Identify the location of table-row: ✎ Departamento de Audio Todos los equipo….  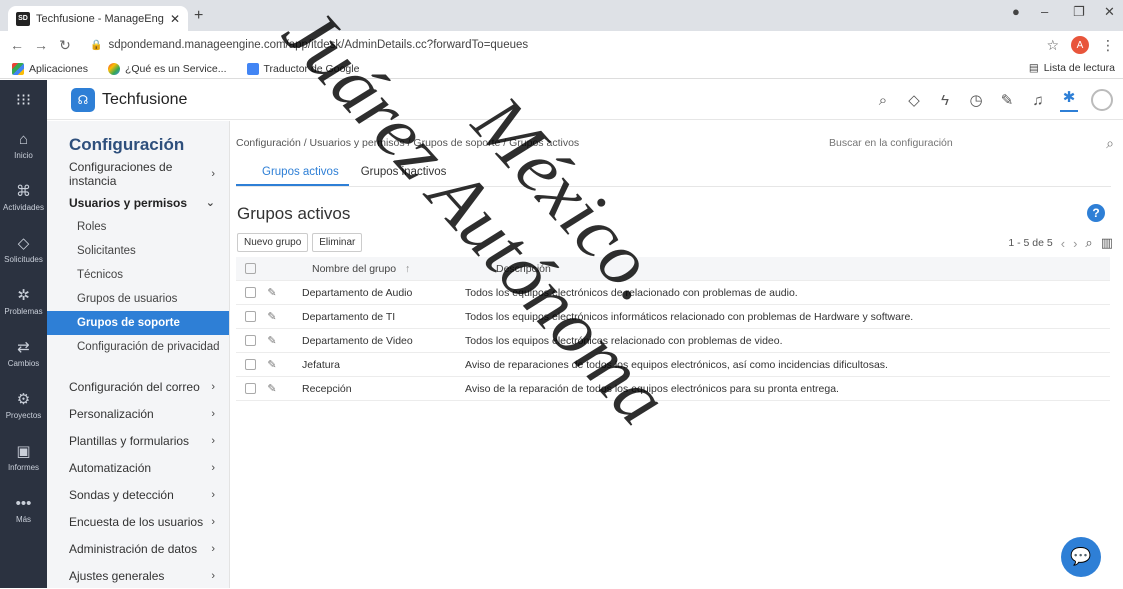
(673, 293).